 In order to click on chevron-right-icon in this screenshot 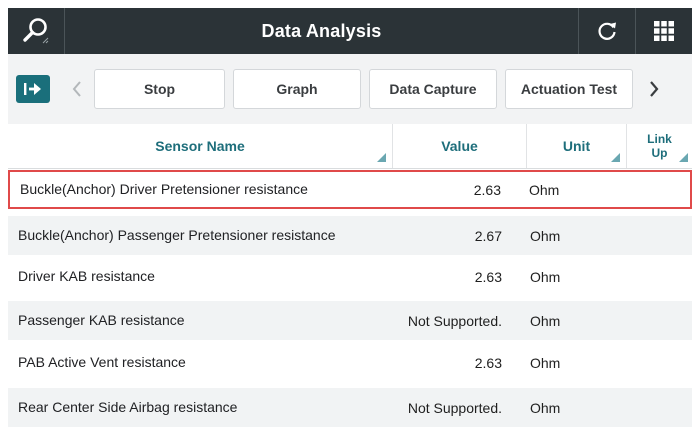, I will do `click(654, 89)`.